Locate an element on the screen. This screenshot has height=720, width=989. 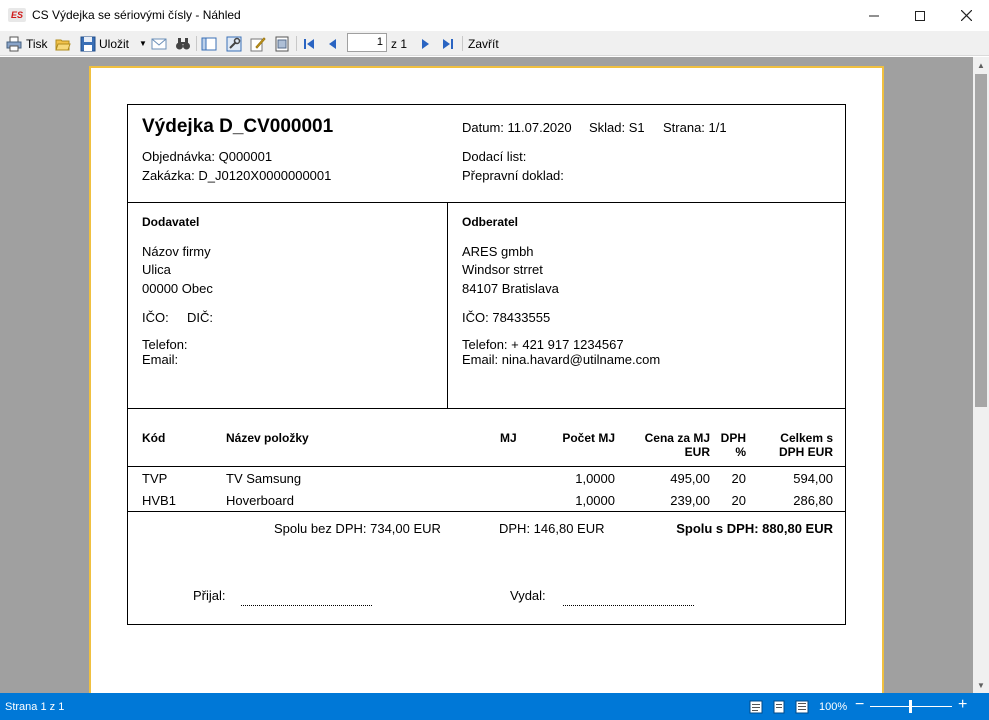
single-page-view-icon is located at coordinates (756, 707).